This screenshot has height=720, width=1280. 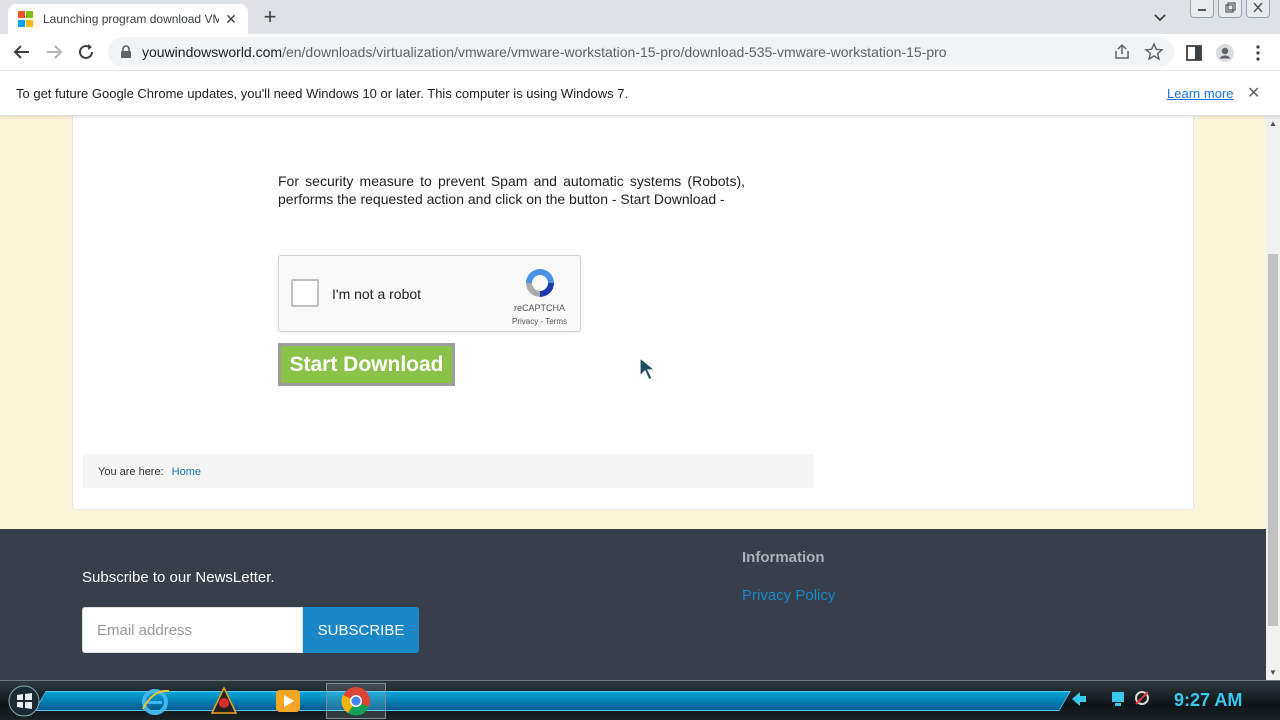 What do you see at coordinates (783, 557) in the screenshot?
I see `information-heading: Information` at bounding box center [783, 557].